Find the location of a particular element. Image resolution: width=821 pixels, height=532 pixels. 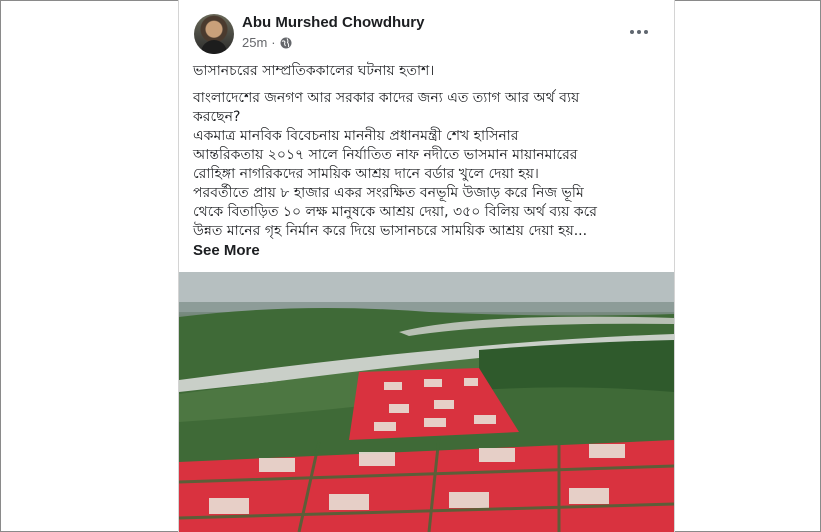

post-line: করছেন? is located at coordinates (217, 117).